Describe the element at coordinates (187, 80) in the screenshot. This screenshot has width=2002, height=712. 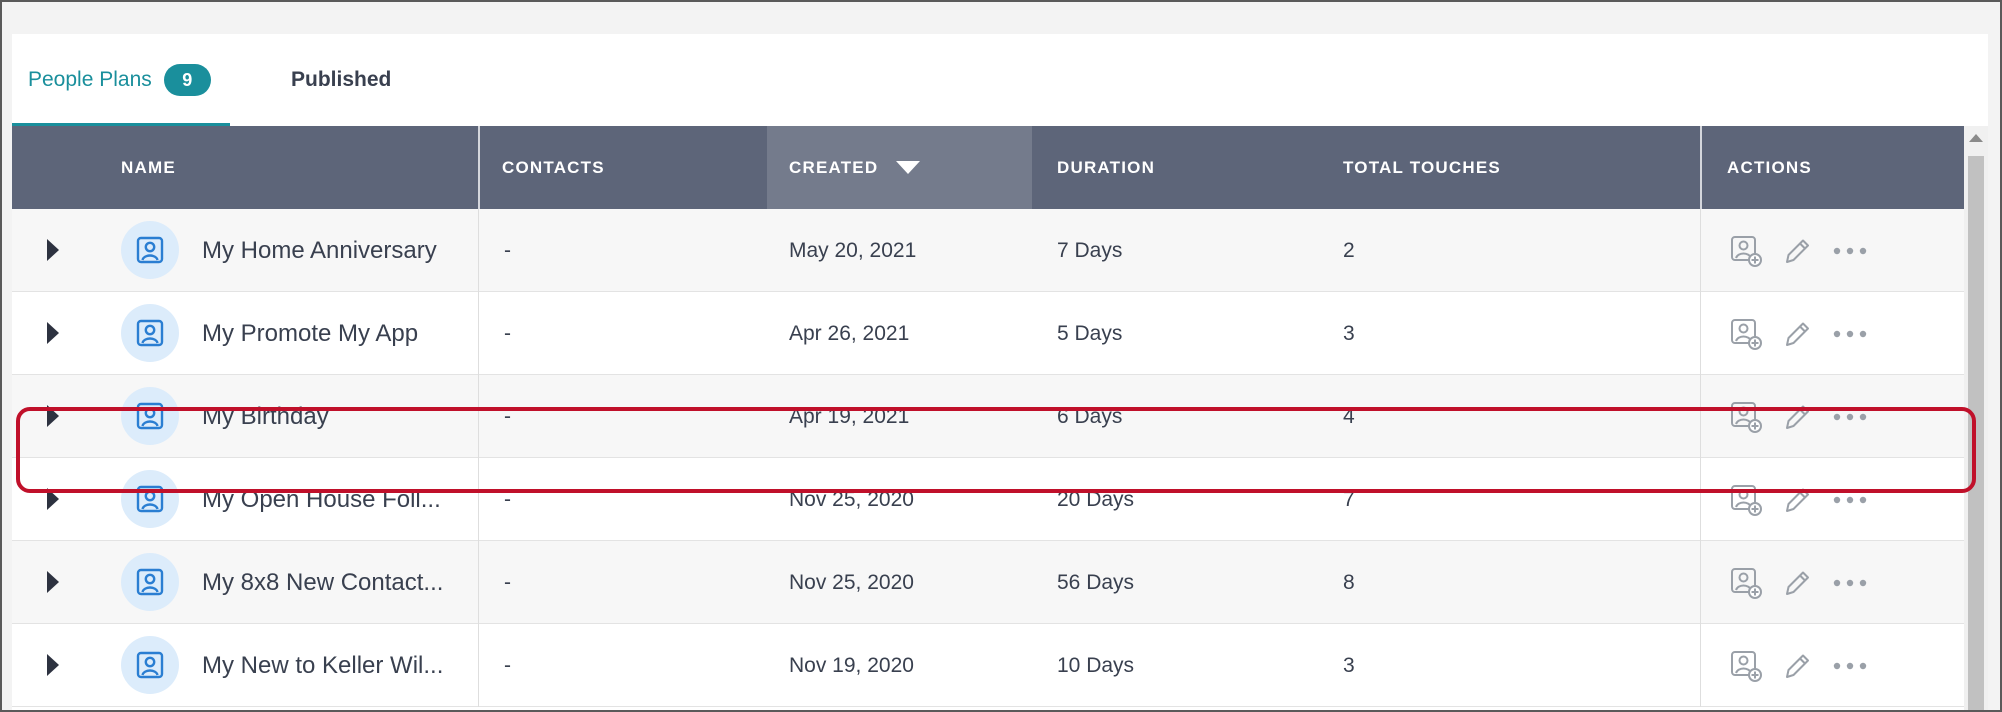
I see `count-badge: 9` at that location.